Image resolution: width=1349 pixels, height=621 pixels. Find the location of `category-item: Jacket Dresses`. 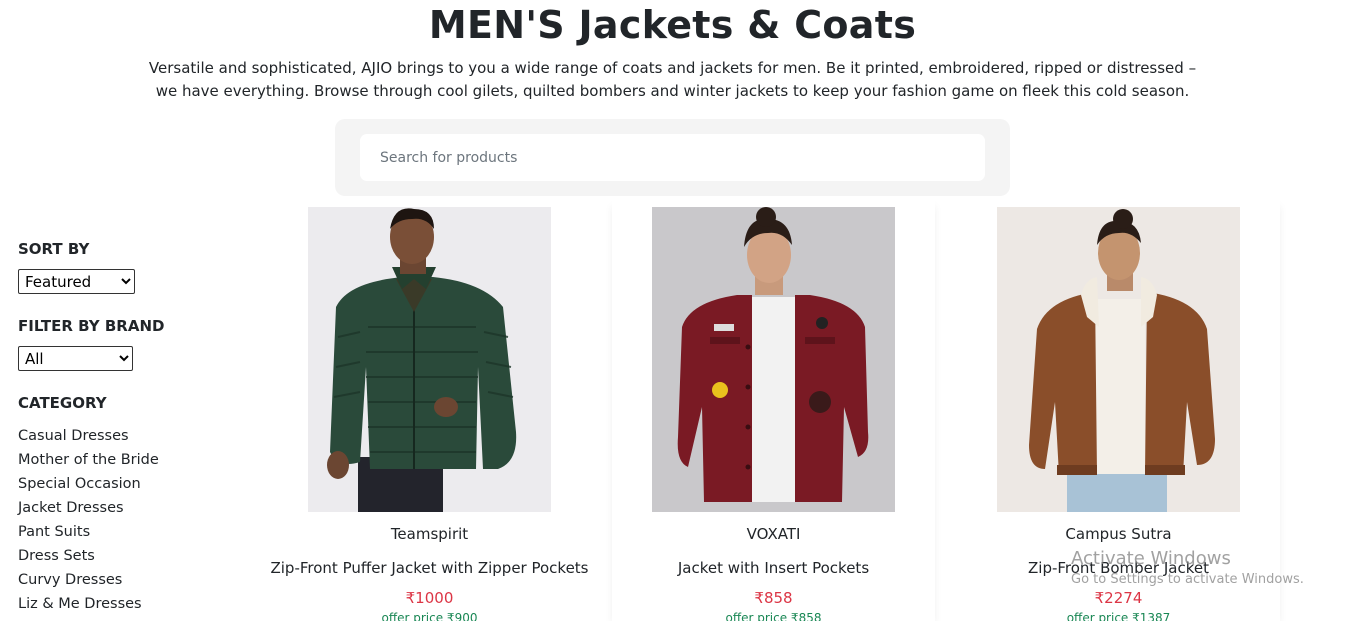

category-item: Jacket Dresses is located at coordinates (118, 508).